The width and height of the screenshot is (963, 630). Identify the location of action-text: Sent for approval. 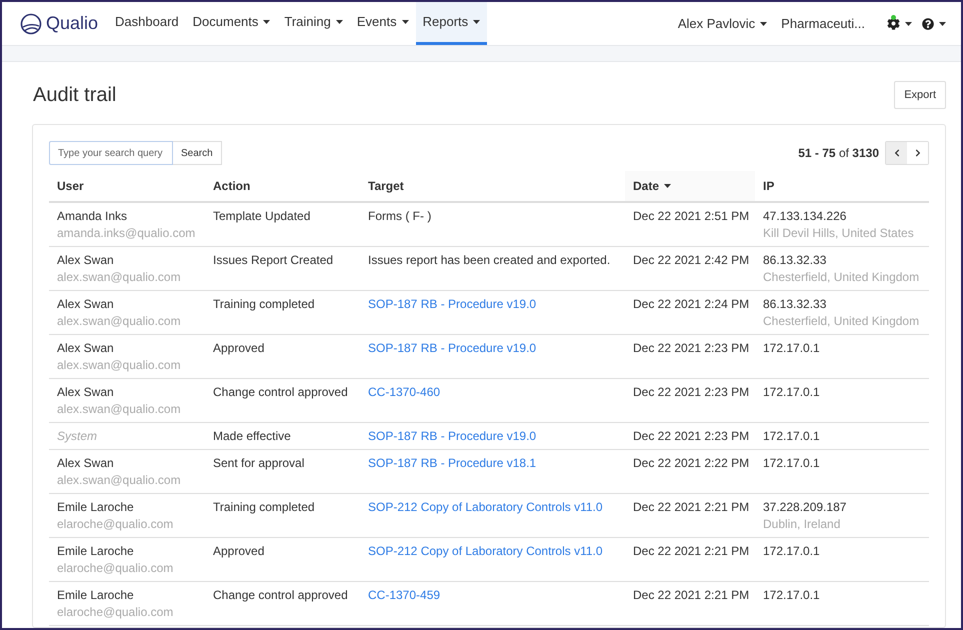
(258, 463).